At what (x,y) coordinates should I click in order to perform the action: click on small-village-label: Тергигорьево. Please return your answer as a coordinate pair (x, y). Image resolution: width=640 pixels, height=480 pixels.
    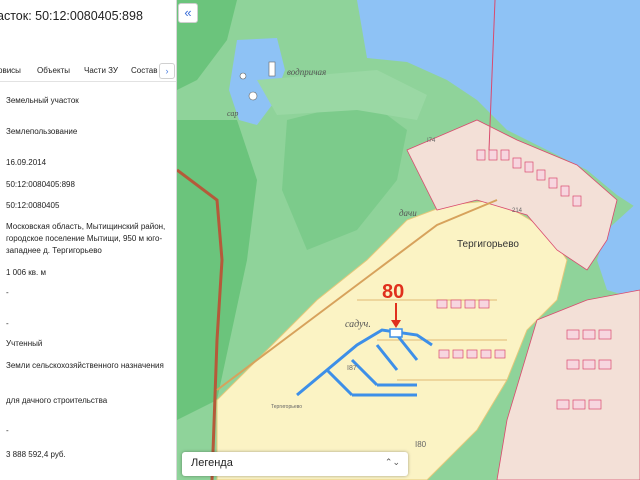
    Looking at the image, I should click on (286, 407).